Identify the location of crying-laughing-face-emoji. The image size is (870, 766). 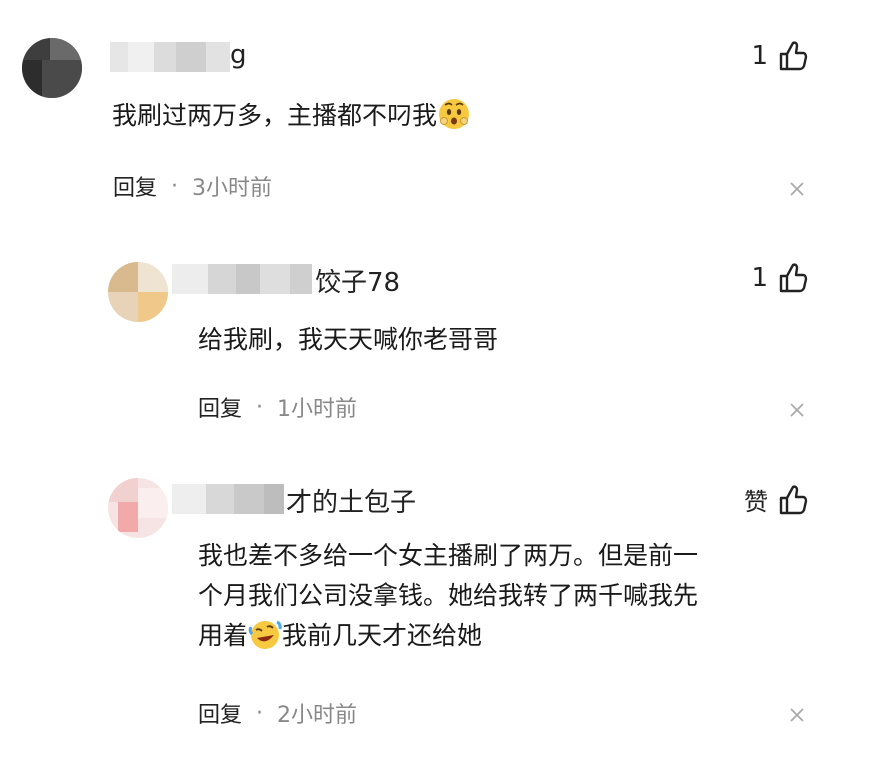
(265, 634).